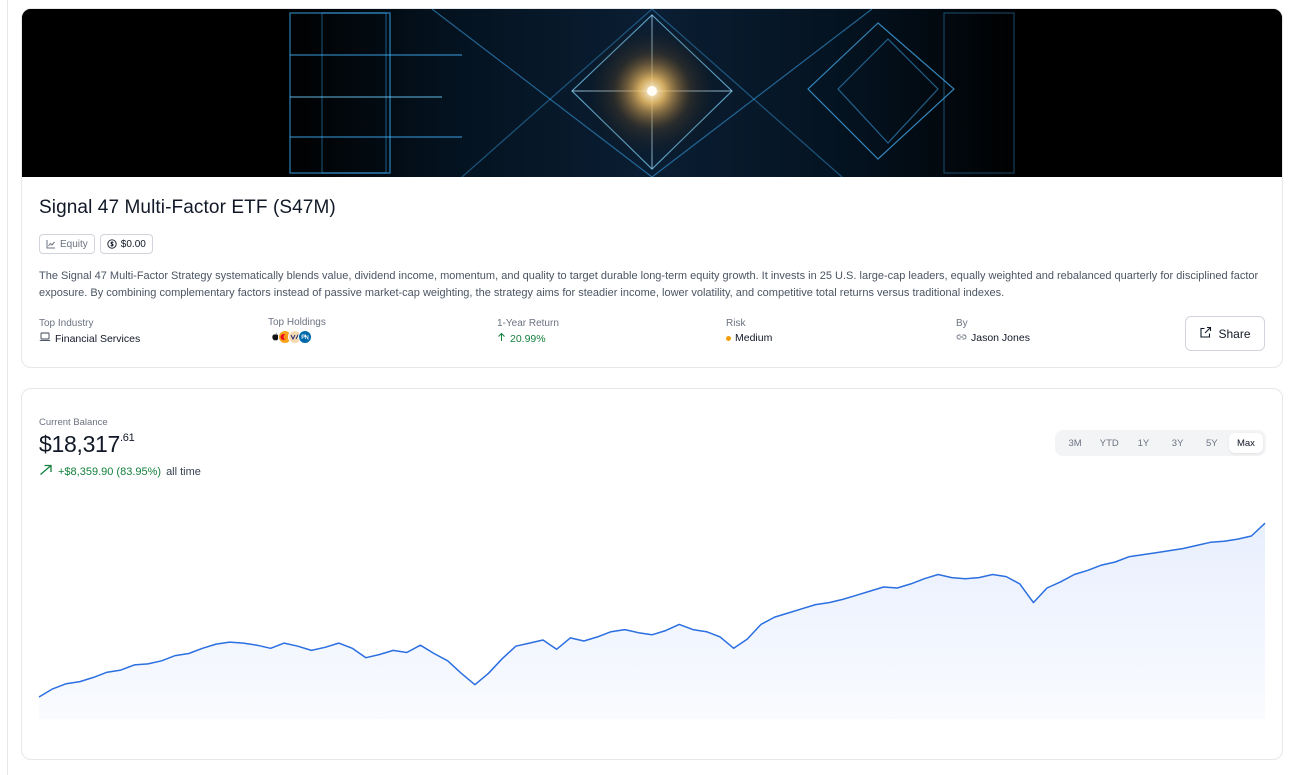 This screenshot has height=775, width=1289. I want to click on current-balance-value: $18,317.61, so click(87, 444).